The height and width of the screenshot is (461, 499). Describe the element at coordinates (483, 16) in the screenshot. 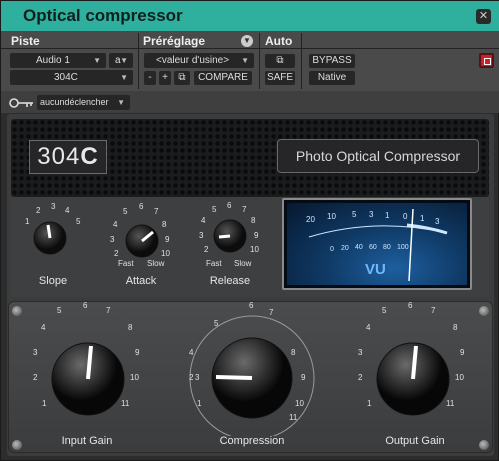

I see `close-icon: ✕` at that location.